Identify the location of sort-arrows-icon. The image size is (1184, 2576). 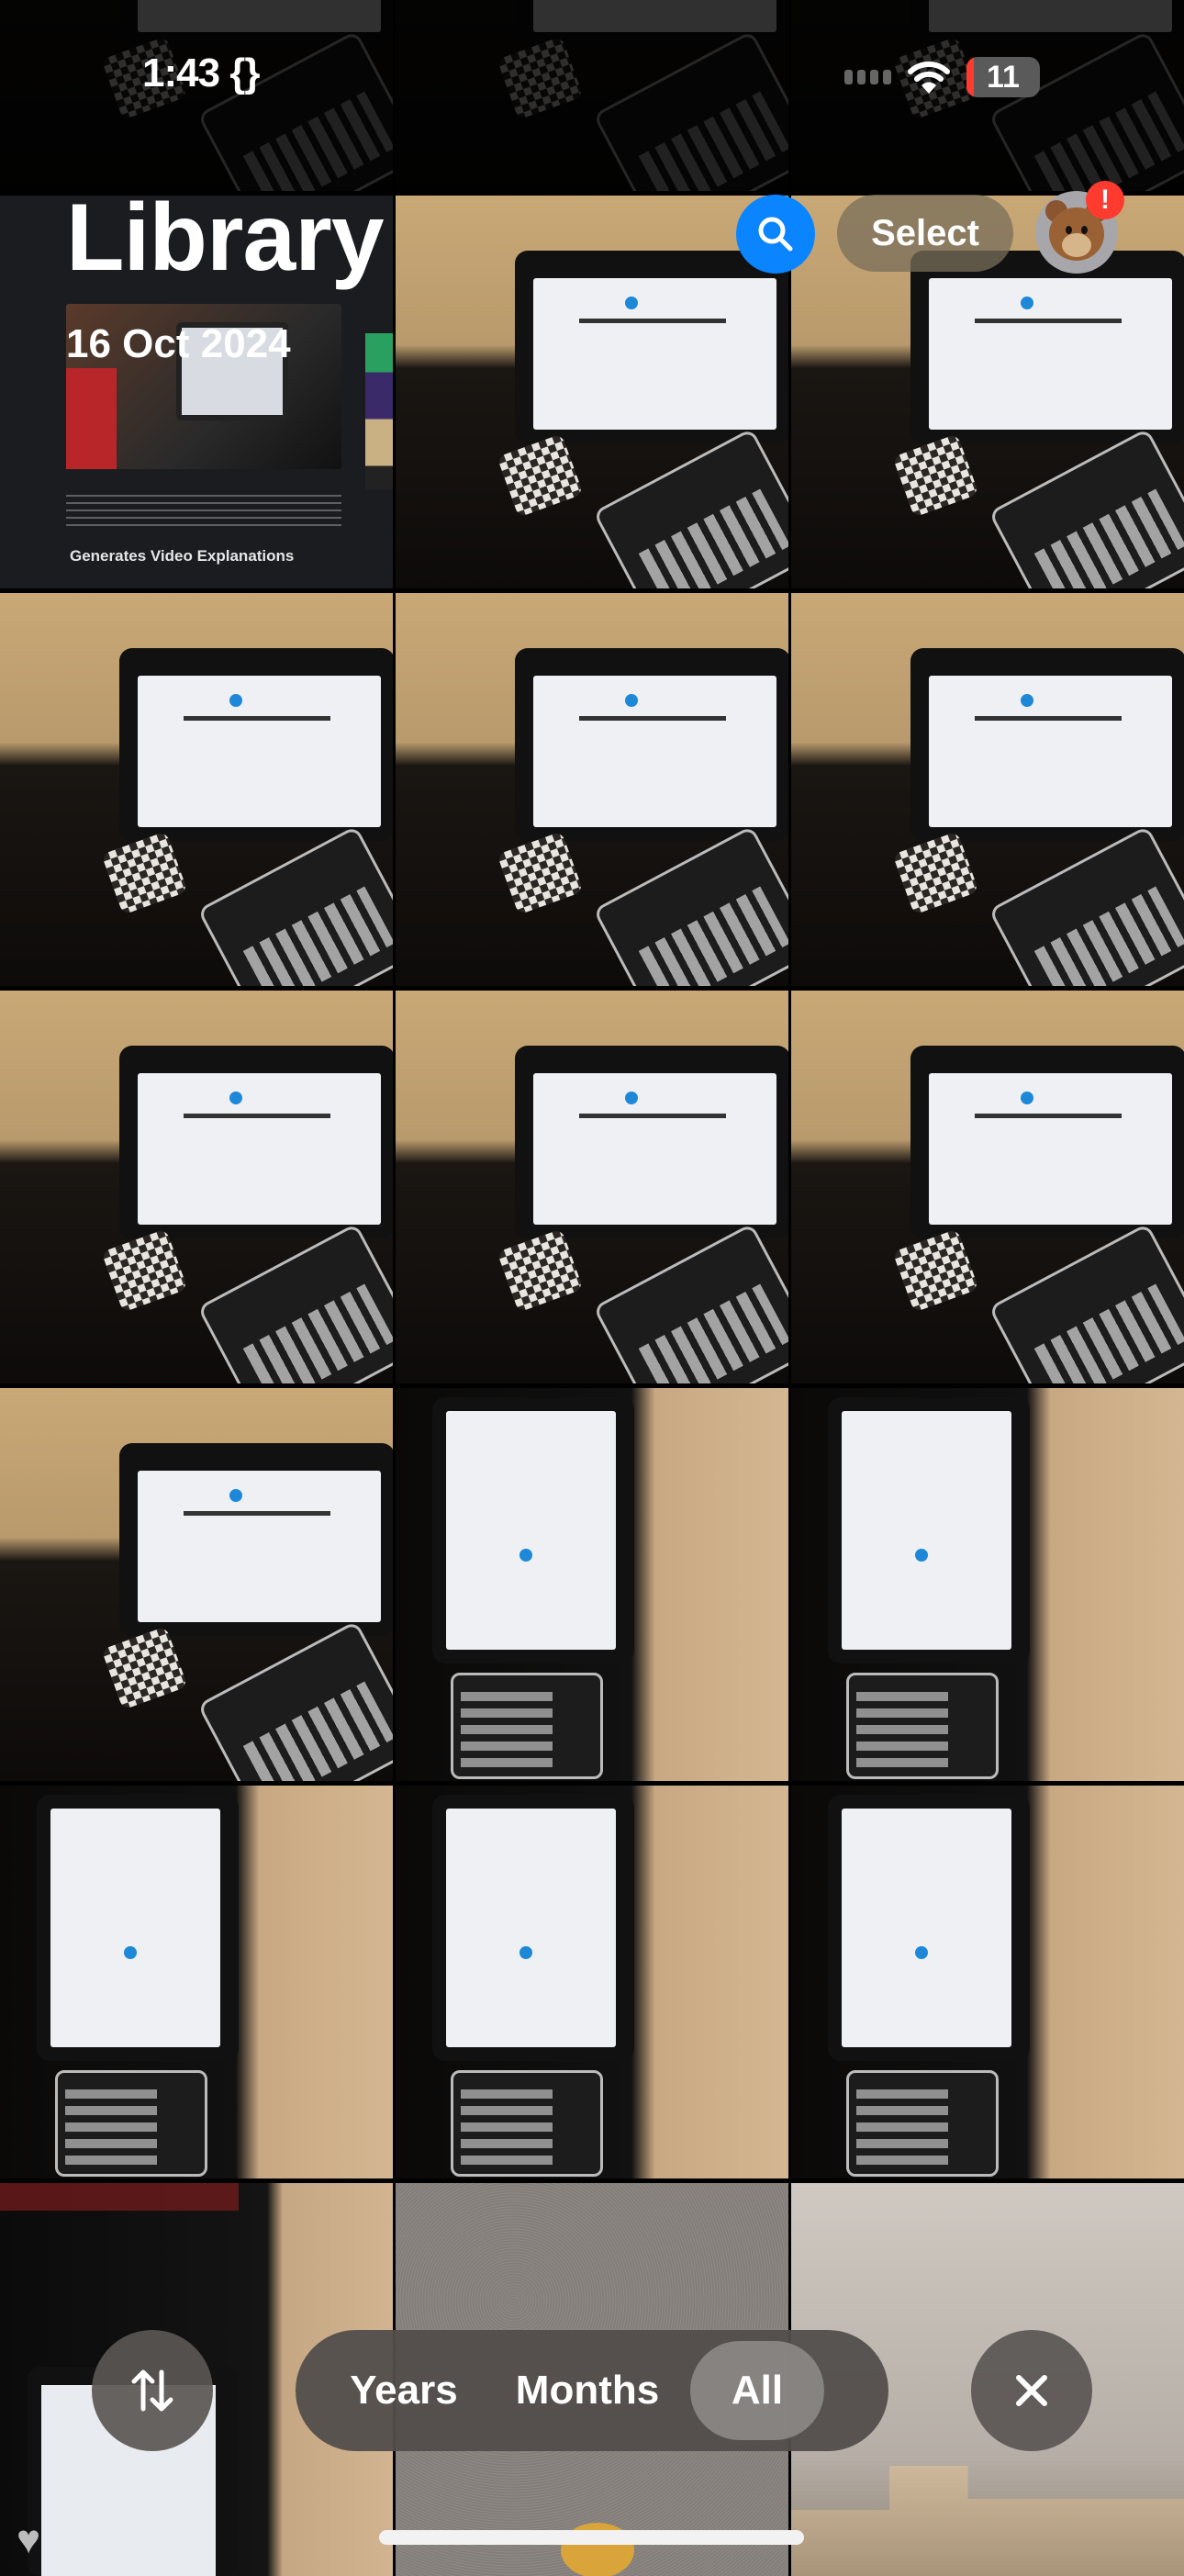
(152, 2390).